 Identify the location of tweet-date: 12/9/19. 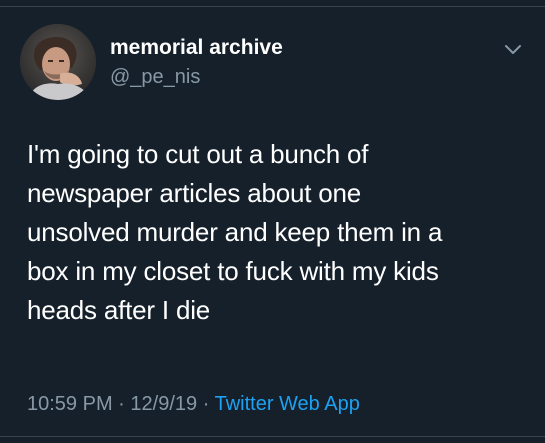
(163, 404).